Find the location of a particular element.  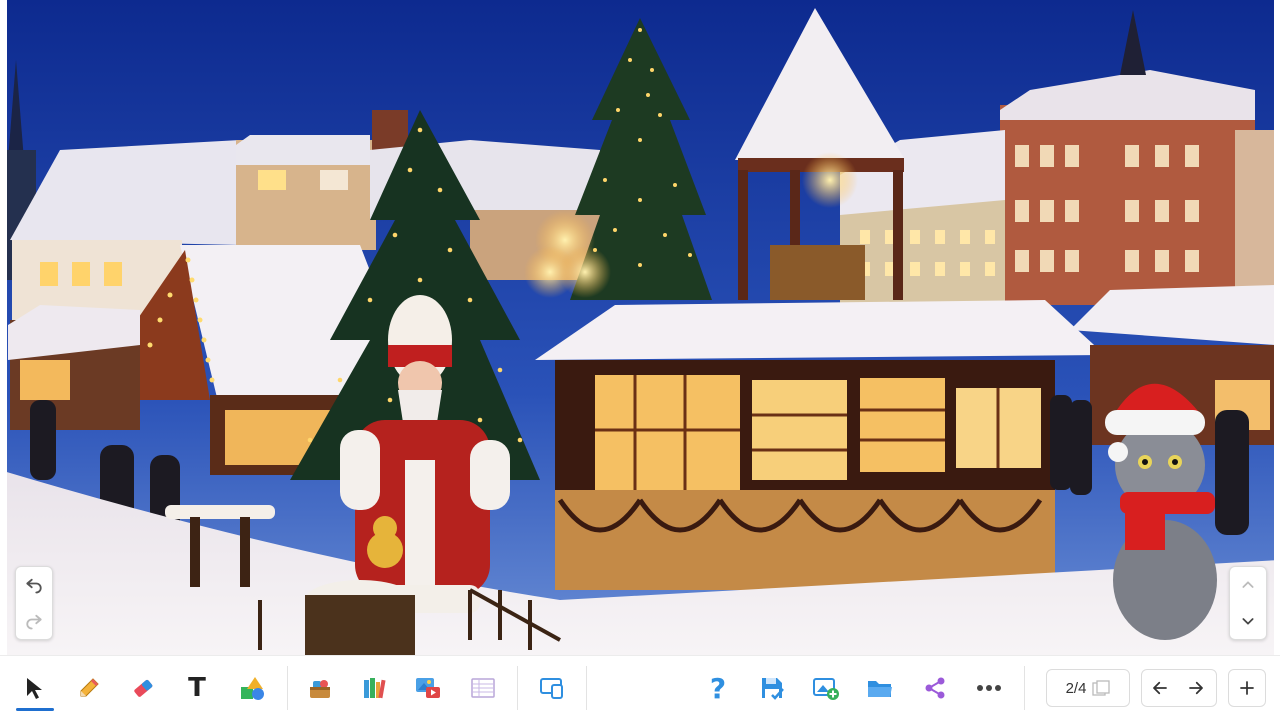

next-page-button is located at coordinates (1196, 688).